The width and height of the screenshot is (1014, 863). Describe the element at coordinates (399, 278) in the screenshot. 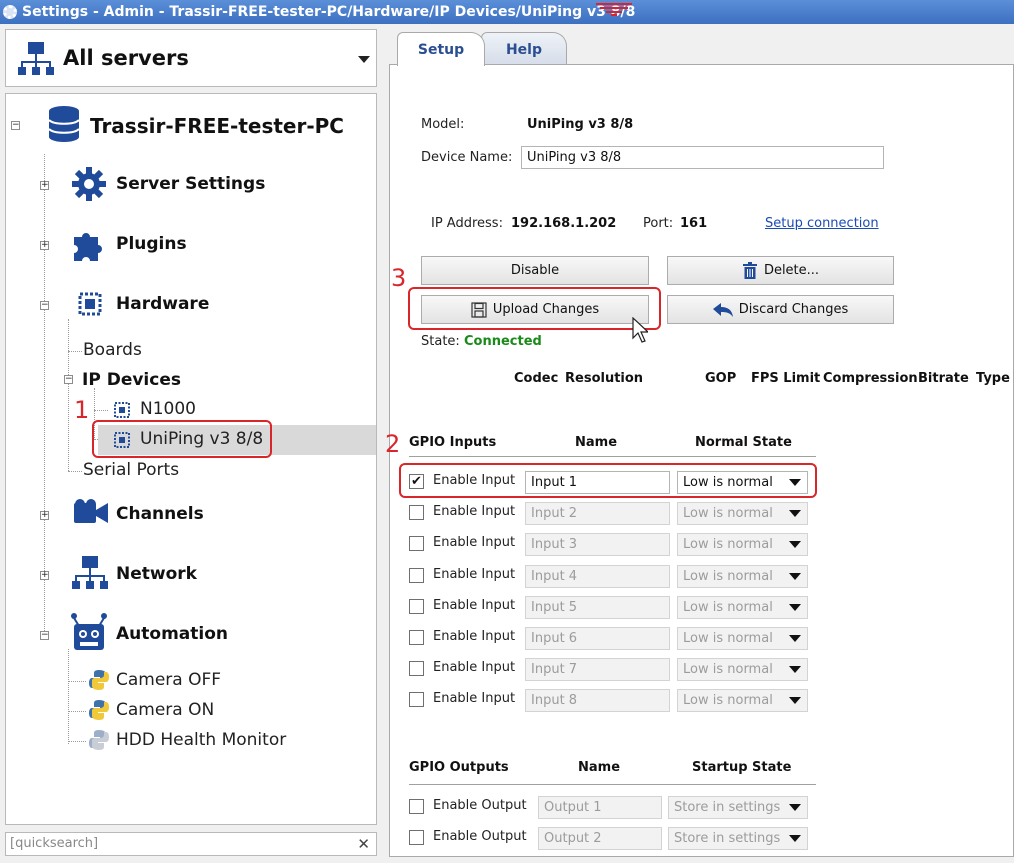

I see `annotation-number-3: 3` at that location.